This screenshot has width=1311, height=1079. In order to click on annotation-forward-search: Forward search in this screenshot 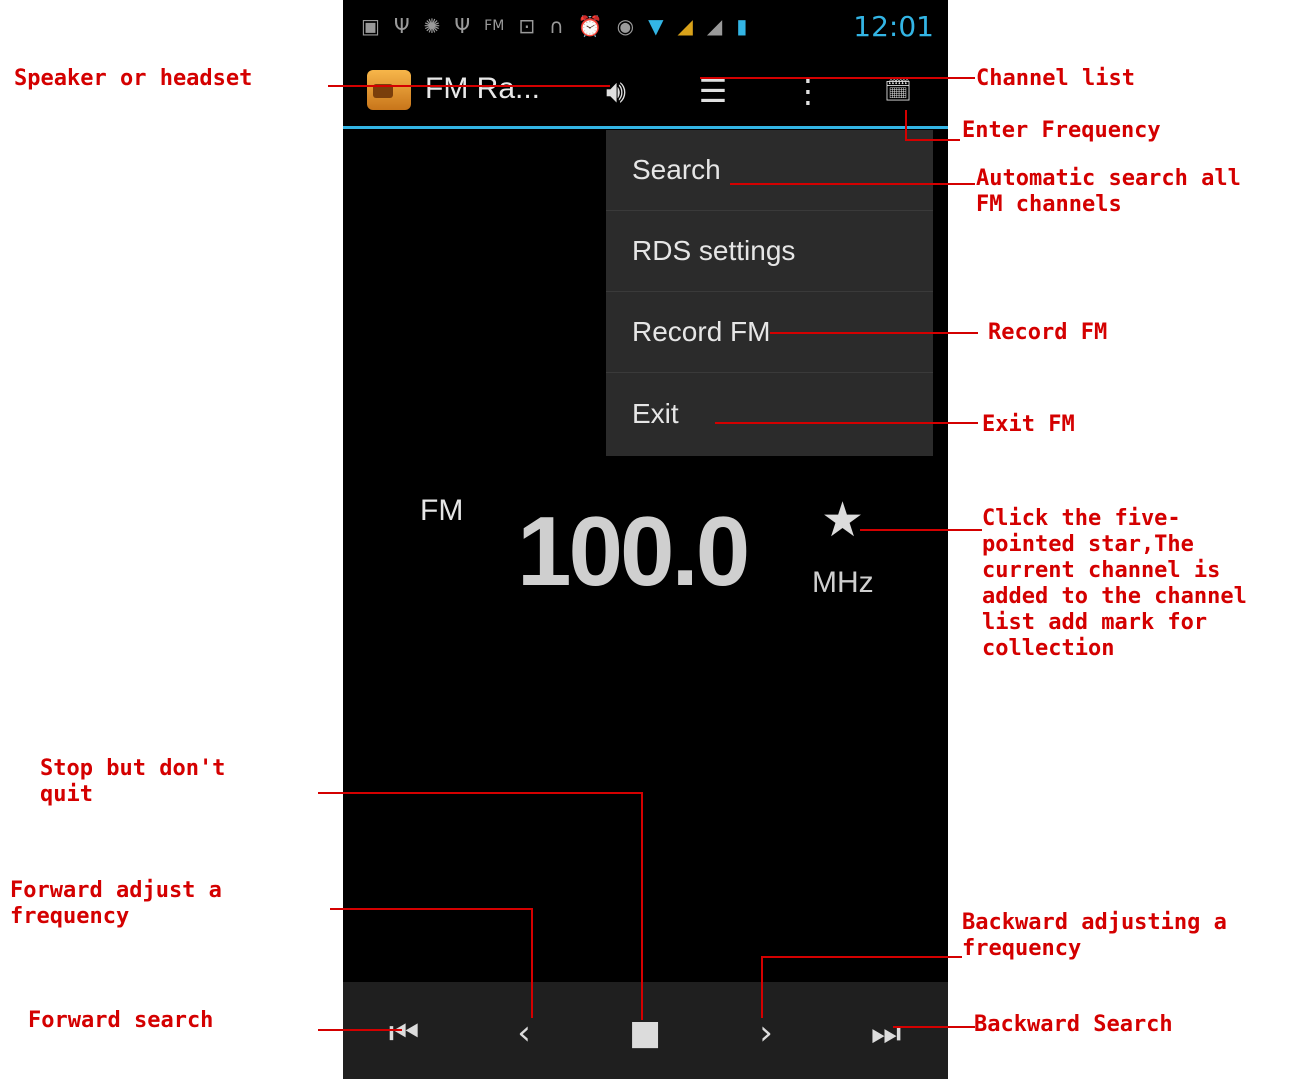, I will do `click(121, 1020)`.